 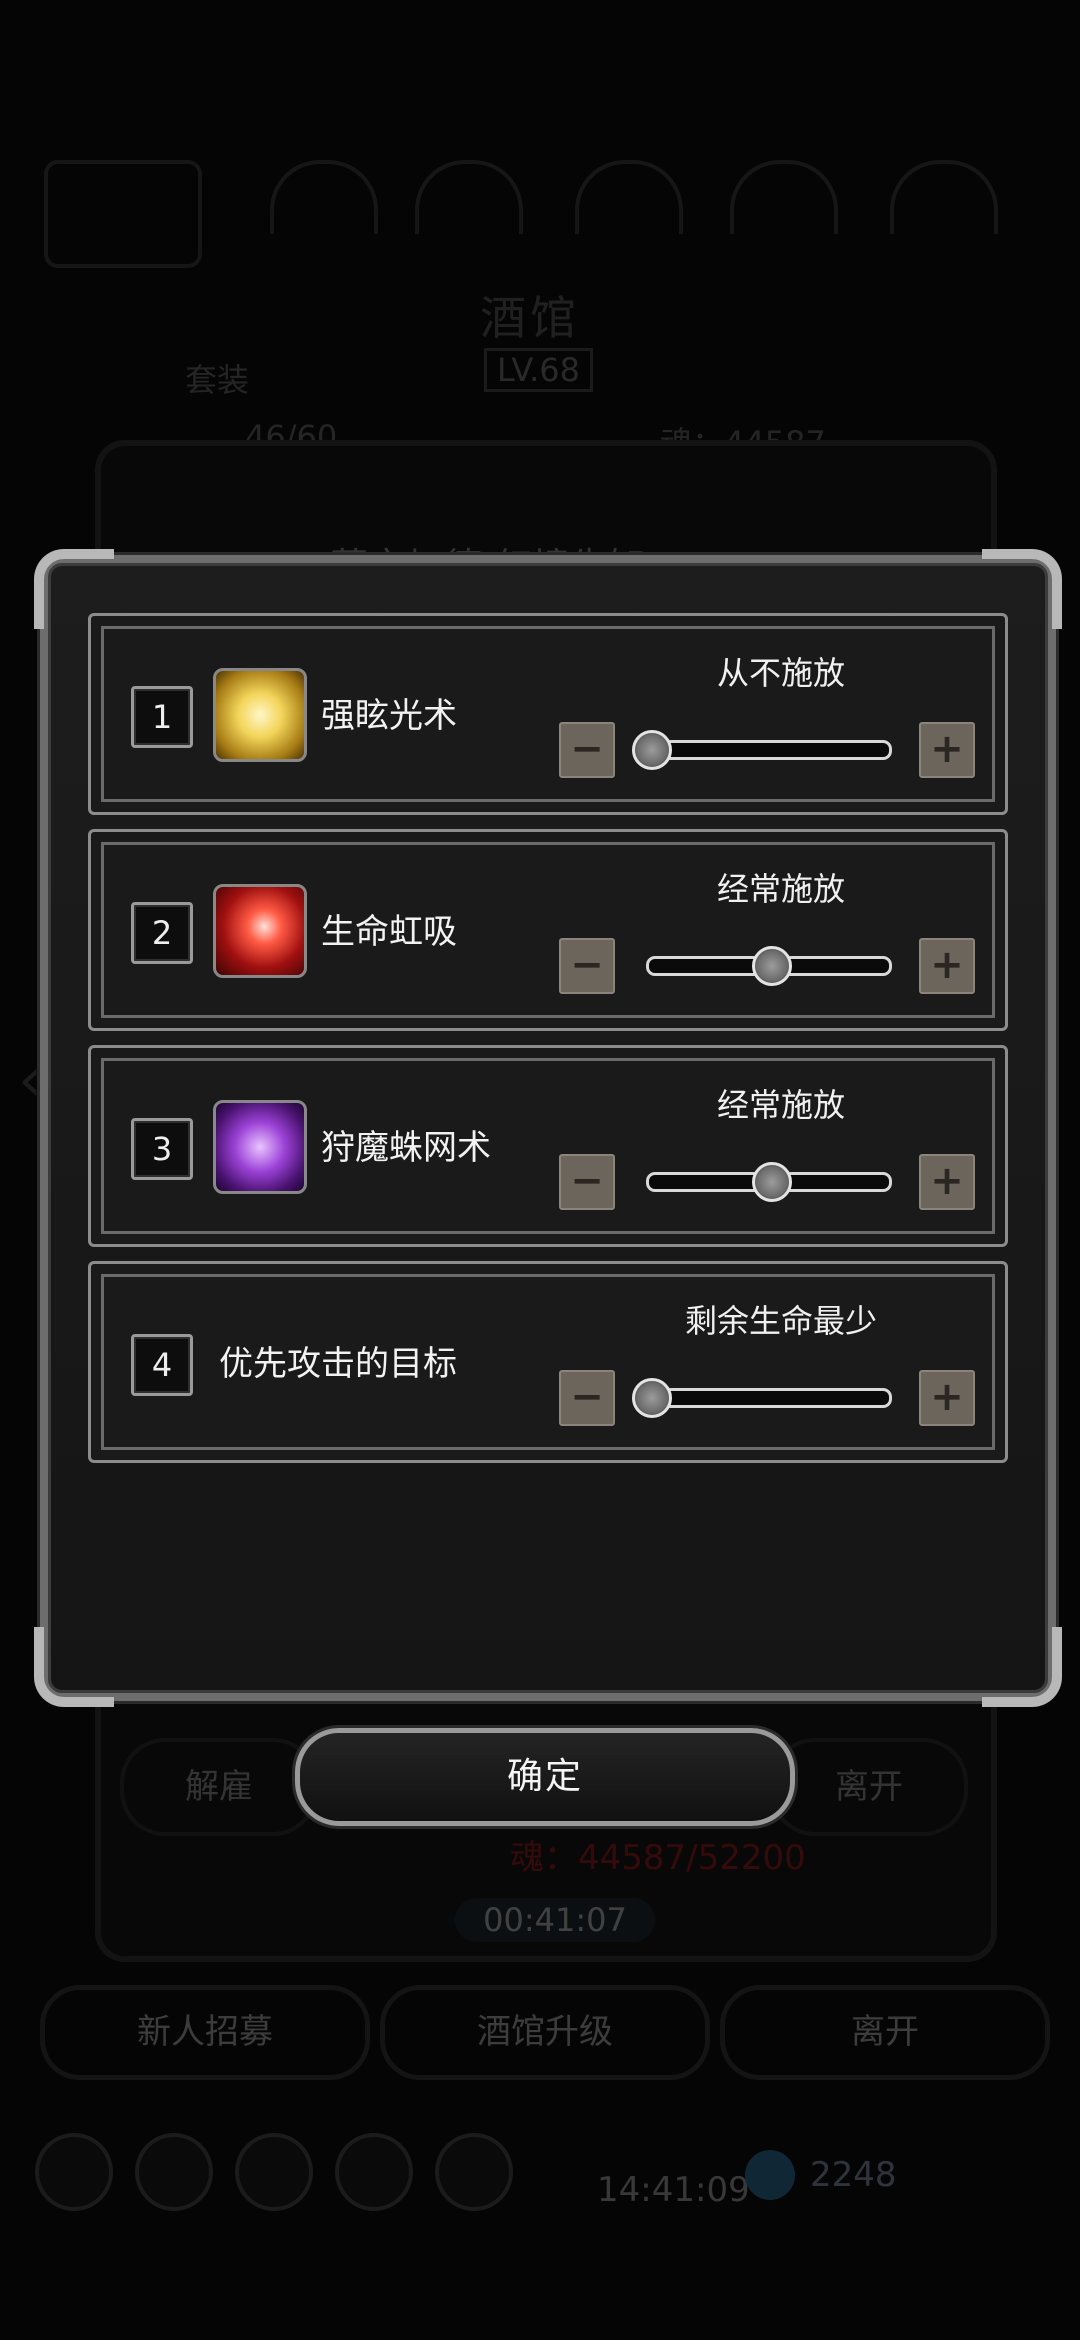 I want to click on life-drain-skill-icon, so click(x=260, y=931).